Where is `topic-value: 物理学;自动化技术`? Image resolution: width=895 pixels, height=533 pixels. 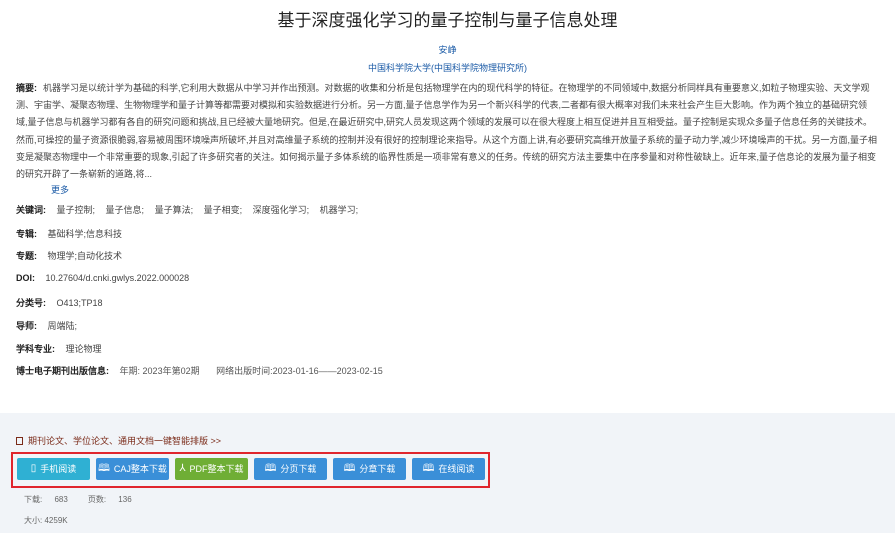 topic-value: 物理学;自动化技术 is located at coordinates (85, 256).